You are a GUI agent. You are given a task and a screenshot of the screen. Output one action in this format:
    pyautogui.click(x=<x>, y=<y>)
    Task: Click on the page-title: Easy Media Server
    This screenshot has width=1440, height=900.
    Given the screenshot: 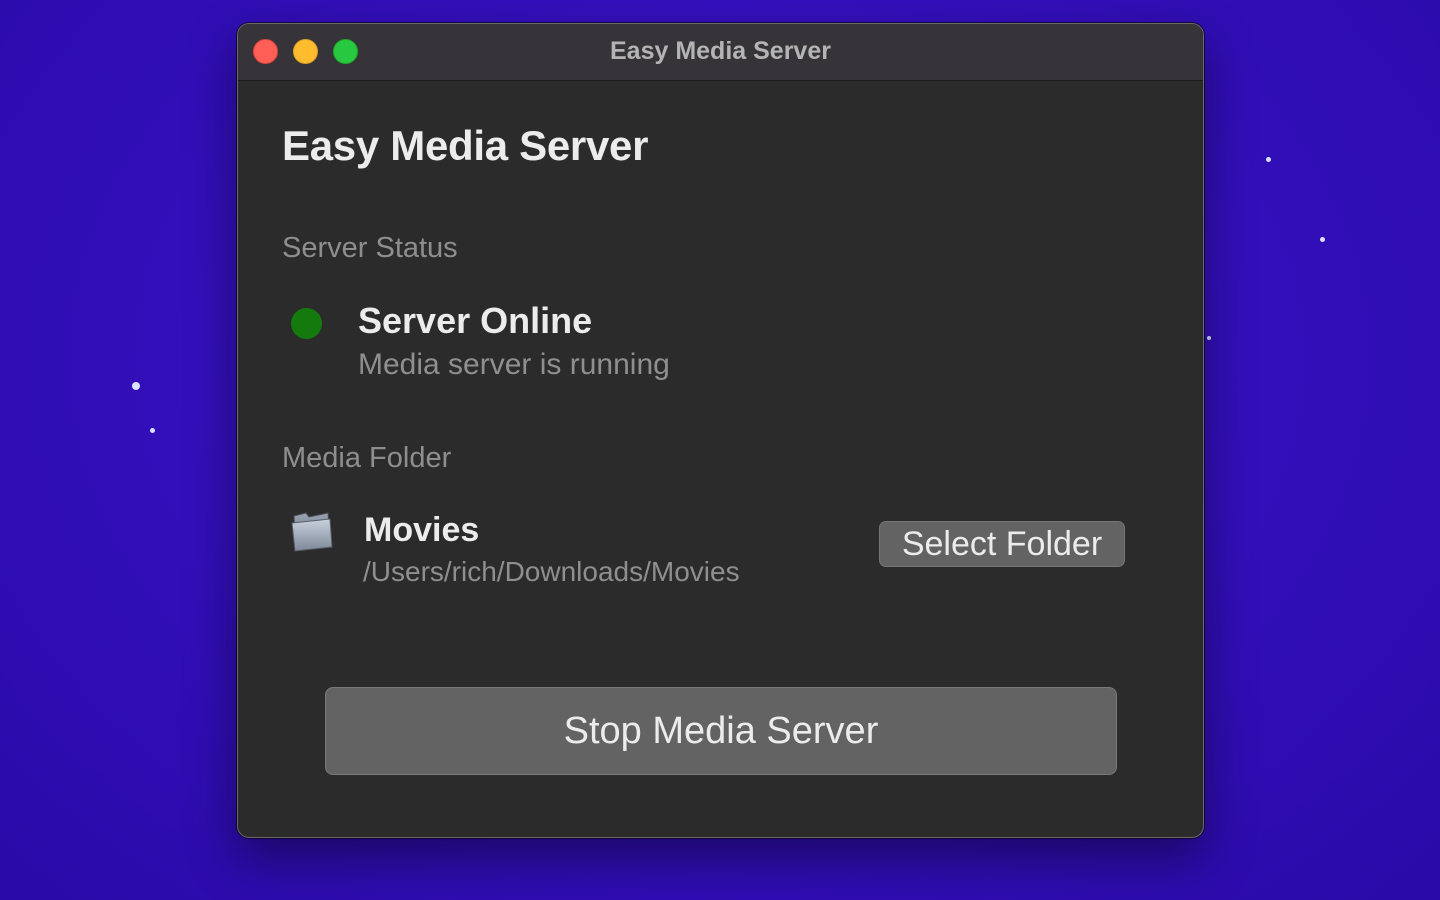 What is the action you would take?
    pyautogui.click(x=465, y=145)
    